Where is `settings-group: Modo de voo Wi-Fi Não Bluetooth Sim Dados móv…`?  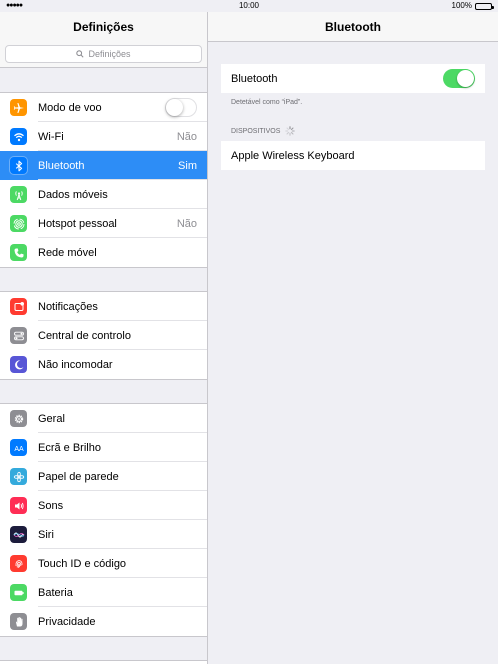
settings-group: Modo de voo Wi-Fi Não Bluetooth Sim Dados móv… is located at coordinates (103, 180).